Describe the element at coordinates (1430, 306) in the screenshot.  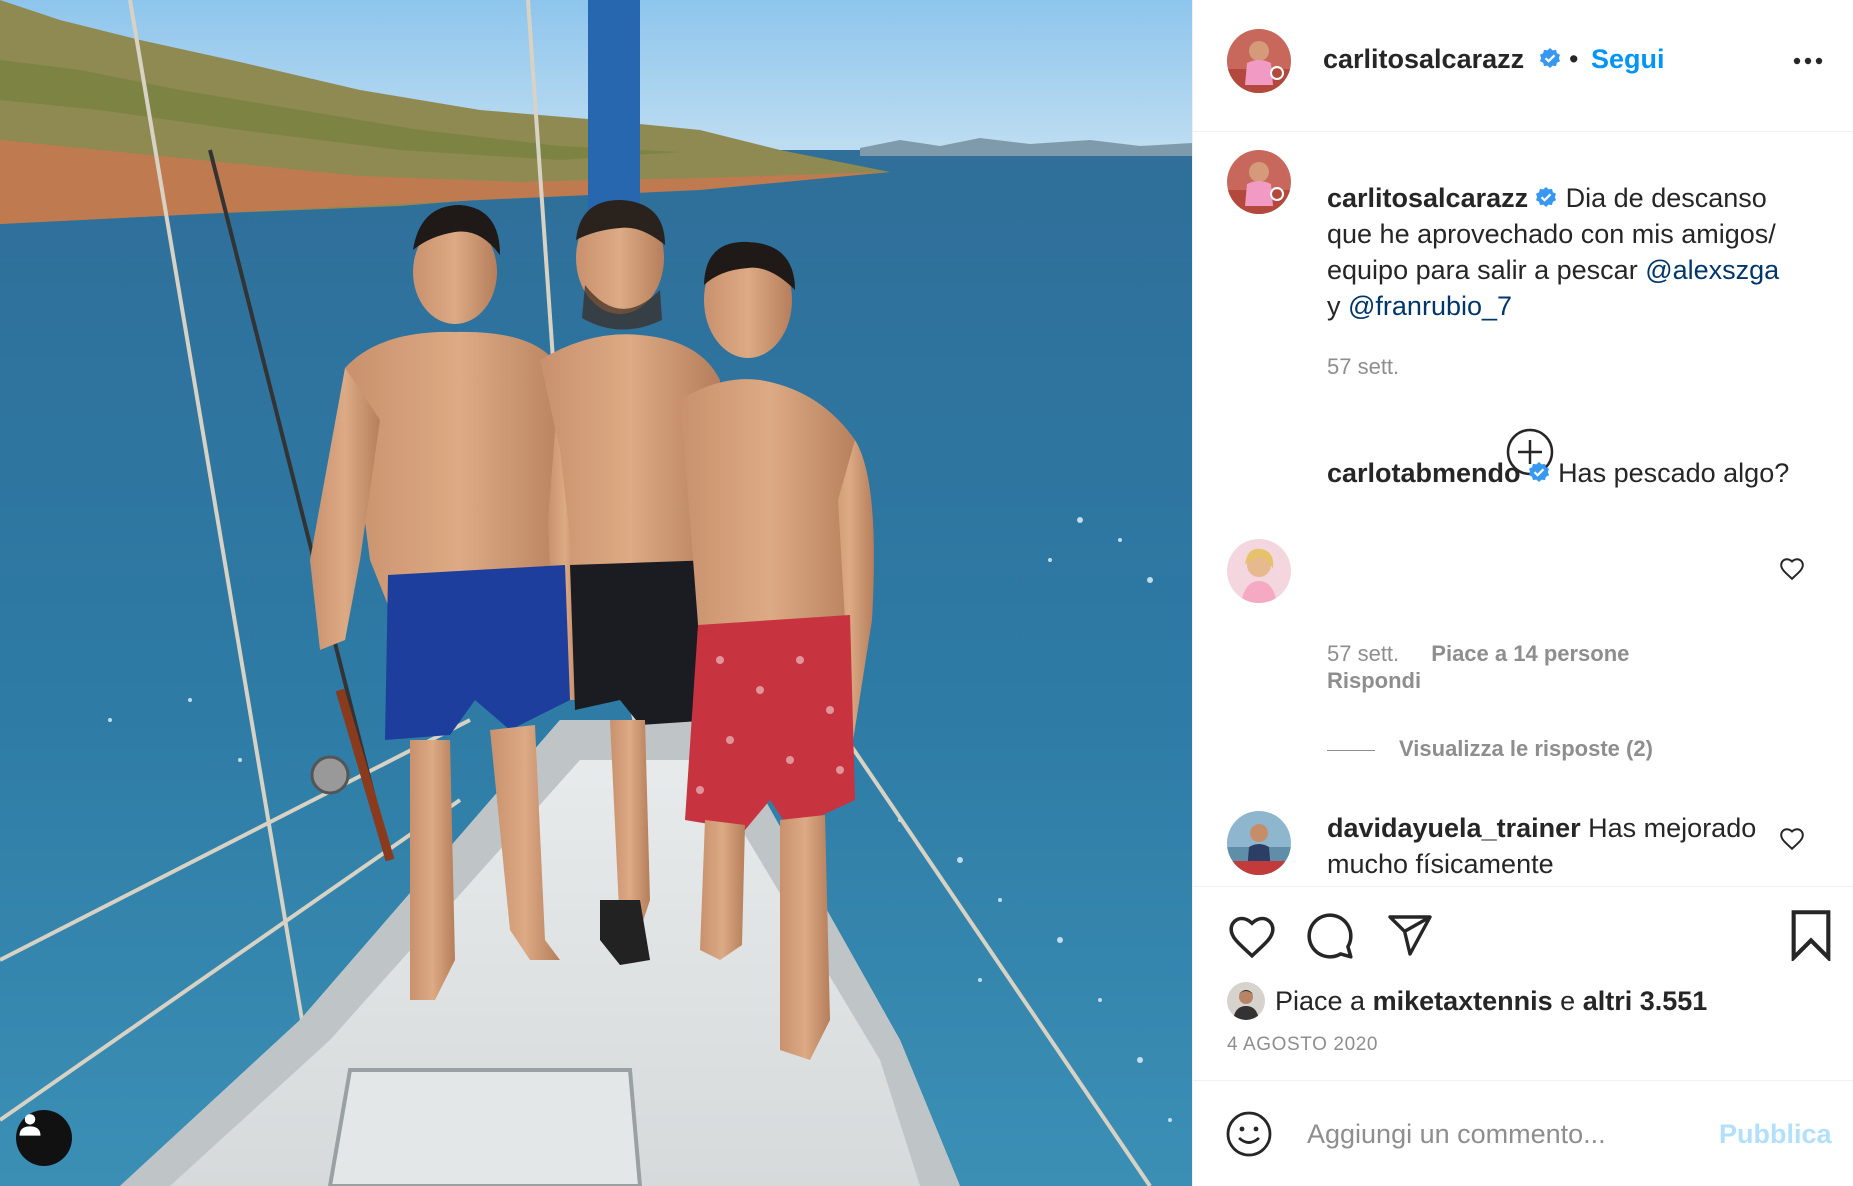
I see `mention-link: @franrubio_7` at that location.